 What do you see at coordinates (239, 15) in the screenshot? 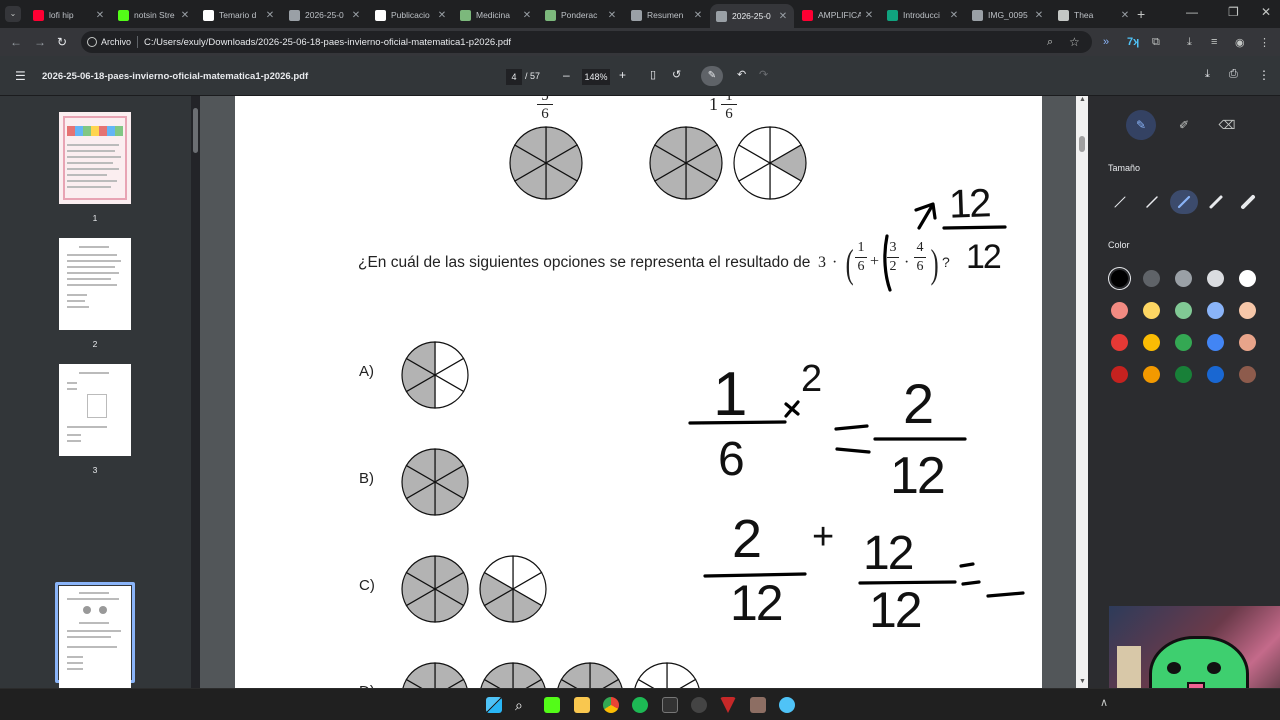
I see `browser-tab: Temario d ✕` at bounding box center [239, 15].